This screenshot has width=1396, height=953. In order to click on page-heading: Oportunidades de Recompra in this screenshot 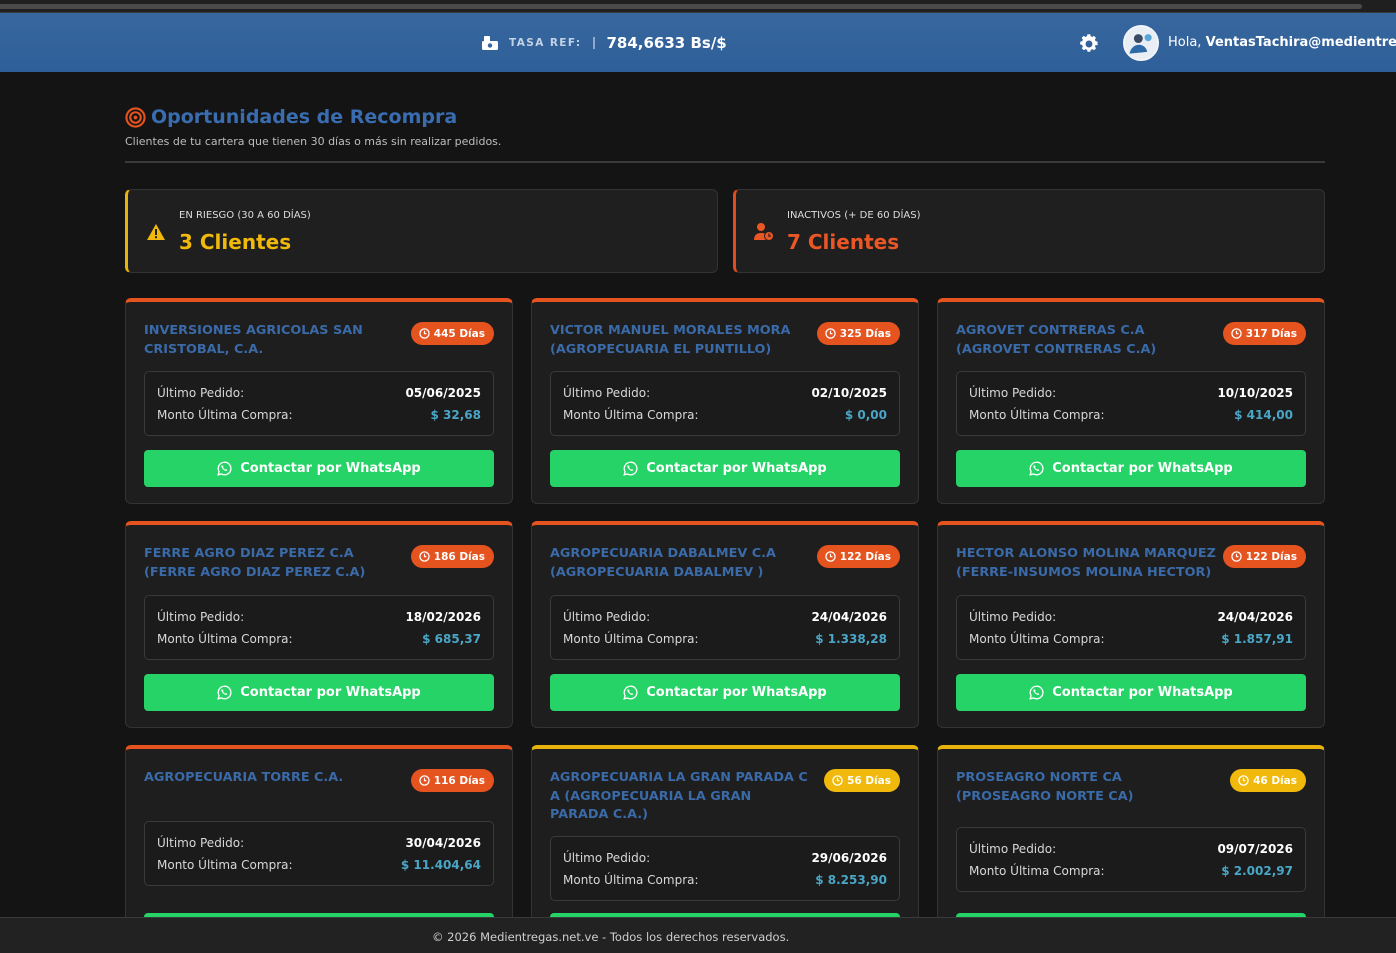, I will do `click(291, 117)`.